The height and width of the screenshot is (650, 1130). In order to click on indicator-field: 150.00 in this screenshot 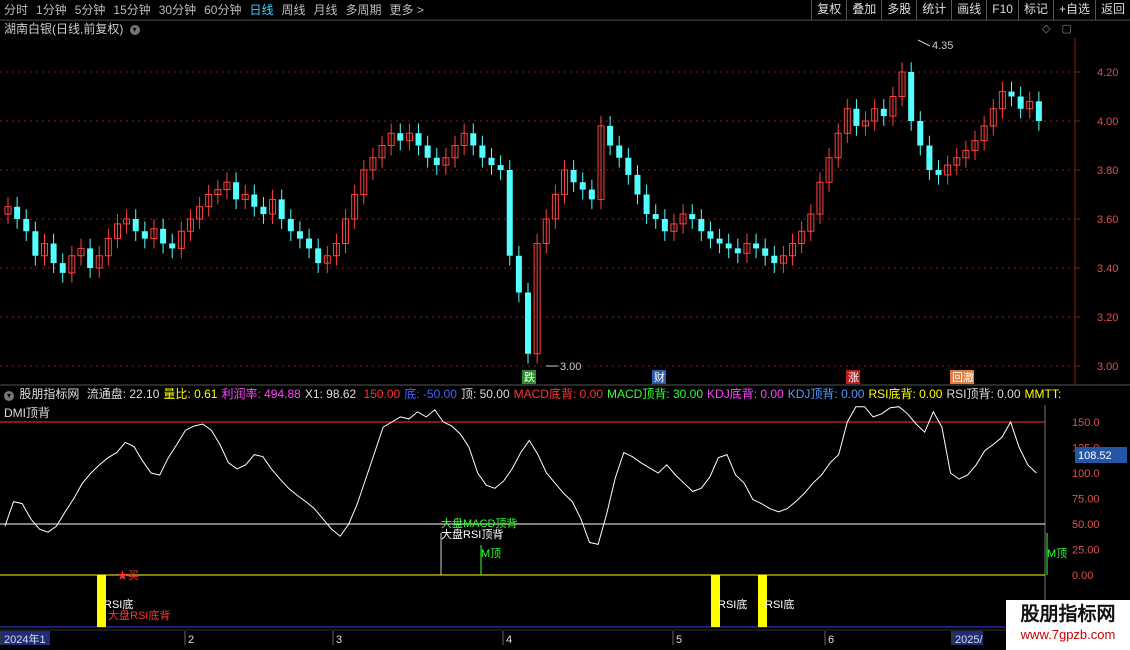, I will do `click(380, 394)`.